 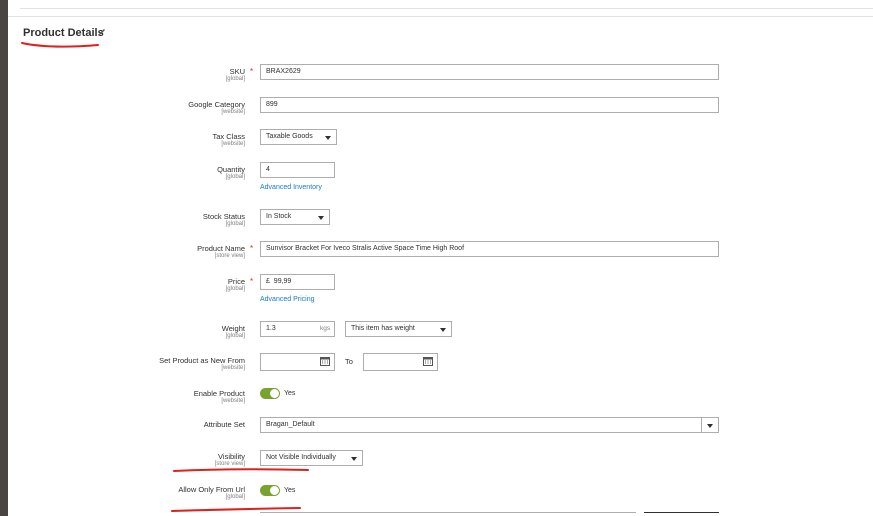 What do you see at coordinates (290, 490) in the screenshot?
I see `allow-only-from-url-state: Yes` at bounding box center [290, 490].